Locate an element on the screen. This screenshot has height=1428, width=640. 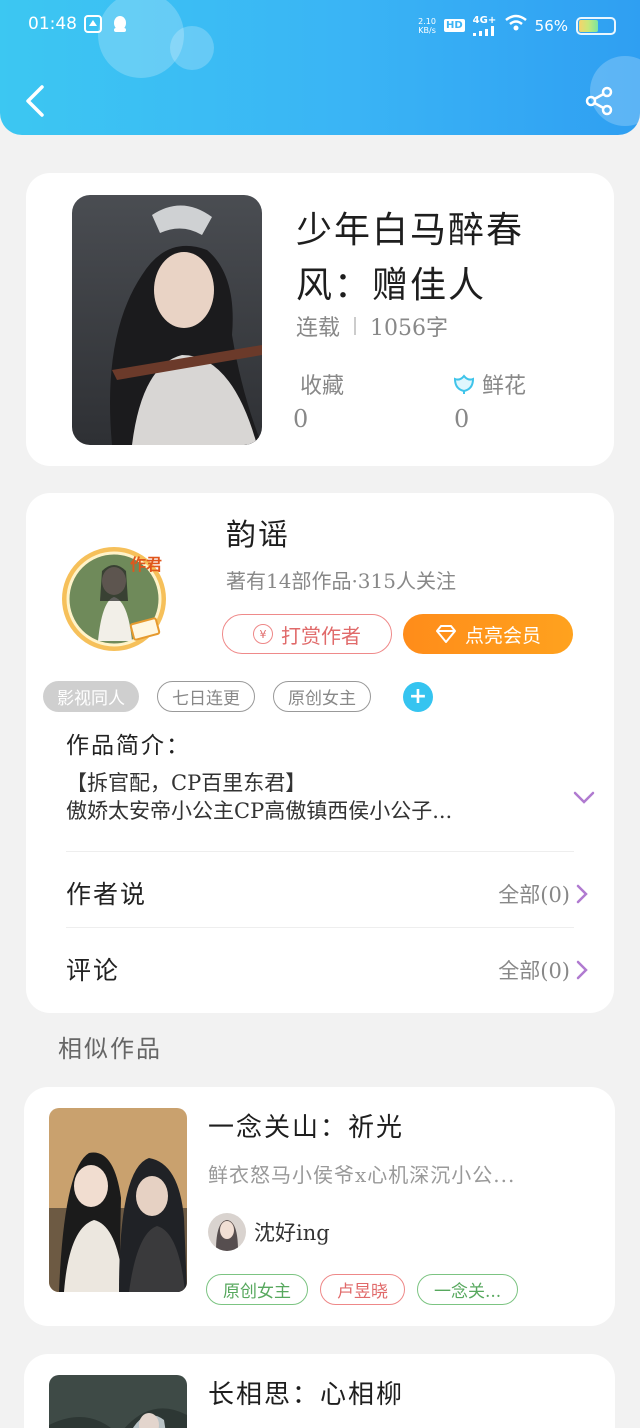
similar-work-card: 长相思：心相柳 is located at coordinates (319, 1391).